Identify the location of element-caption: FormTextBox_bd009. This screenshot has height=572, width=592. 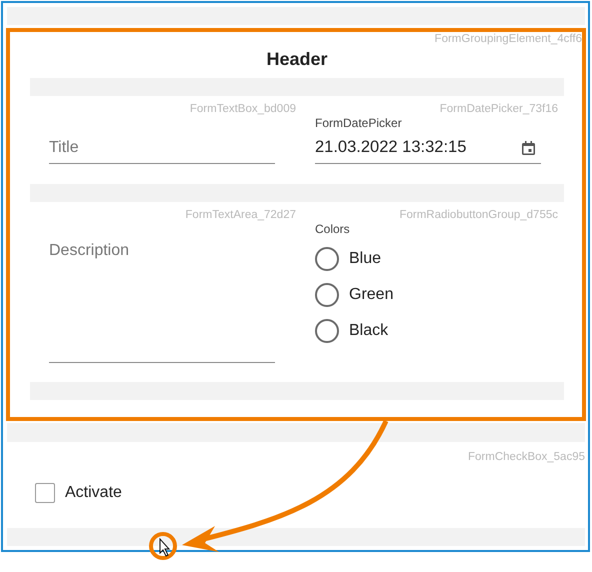
(243, 109).